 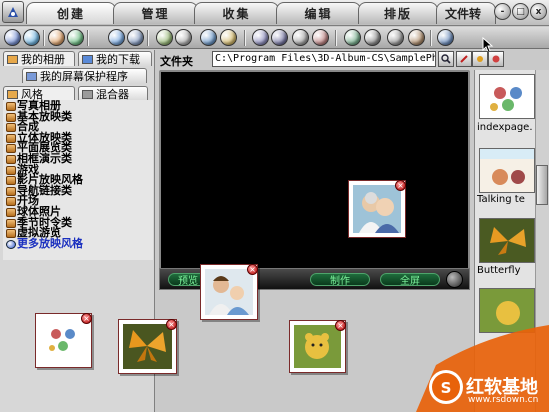 I want to click on edit-icon, so click(x=416, y=37).